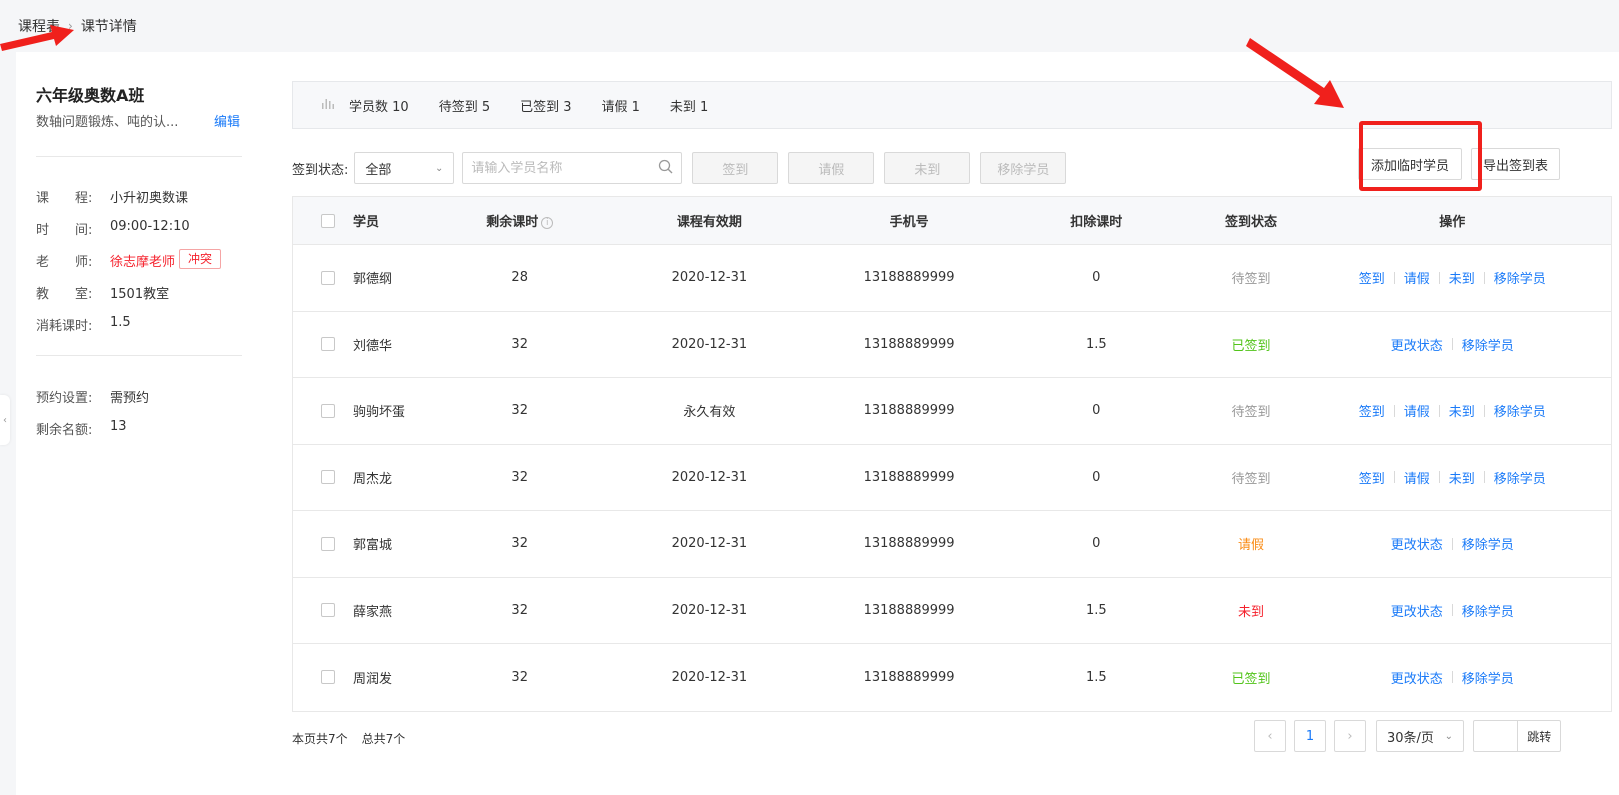  What do you see at coordinates (519, 278) in the screenshot?
I see `remaining-hours: 28` at bounding box center [519, 278].